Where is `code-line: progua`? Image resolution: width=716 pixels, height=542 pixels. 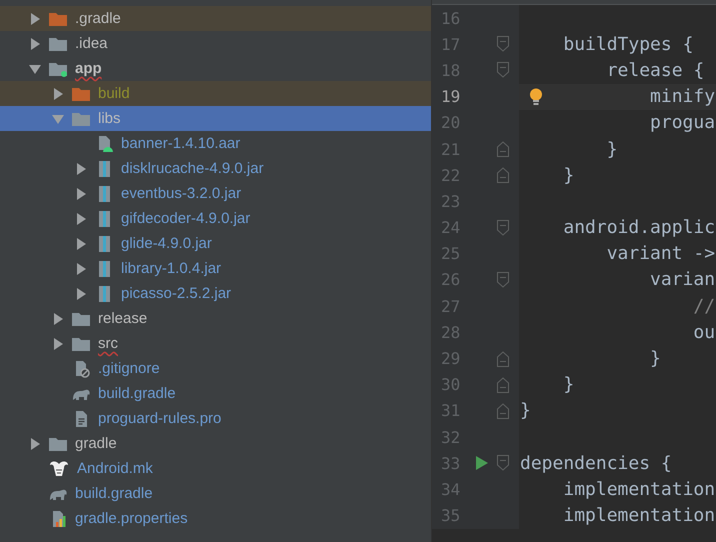 code-line: progua is located at coordinates (683, 123).